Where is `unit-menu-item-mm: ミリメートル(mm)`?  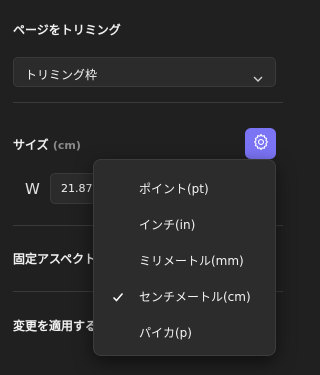
unit-menu-item-mm: ミリメートル(mm) is located at coordinates (184, 259).